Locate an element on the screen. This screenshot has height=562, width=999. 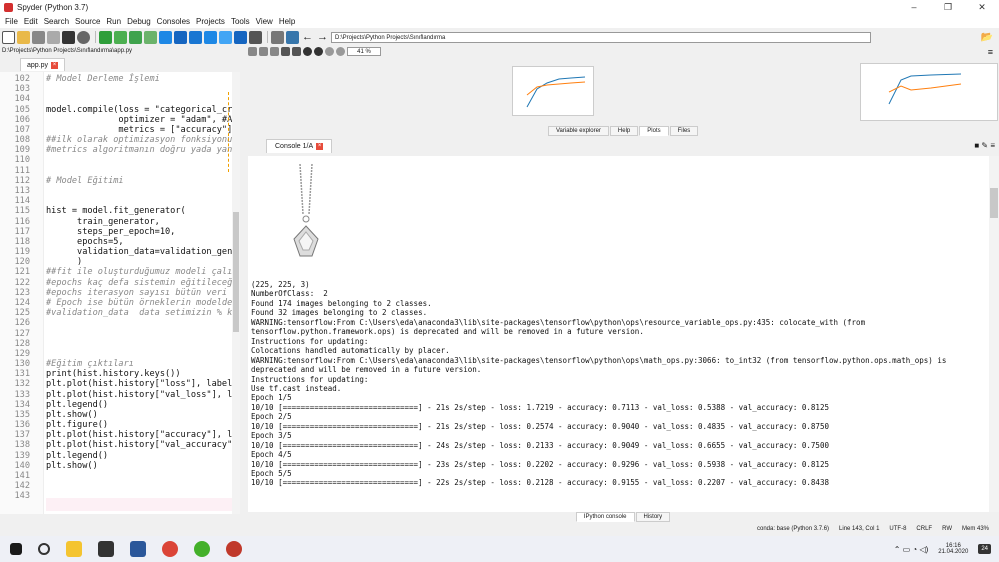
menu-tools: Tools is located at coordinates (240, 21).